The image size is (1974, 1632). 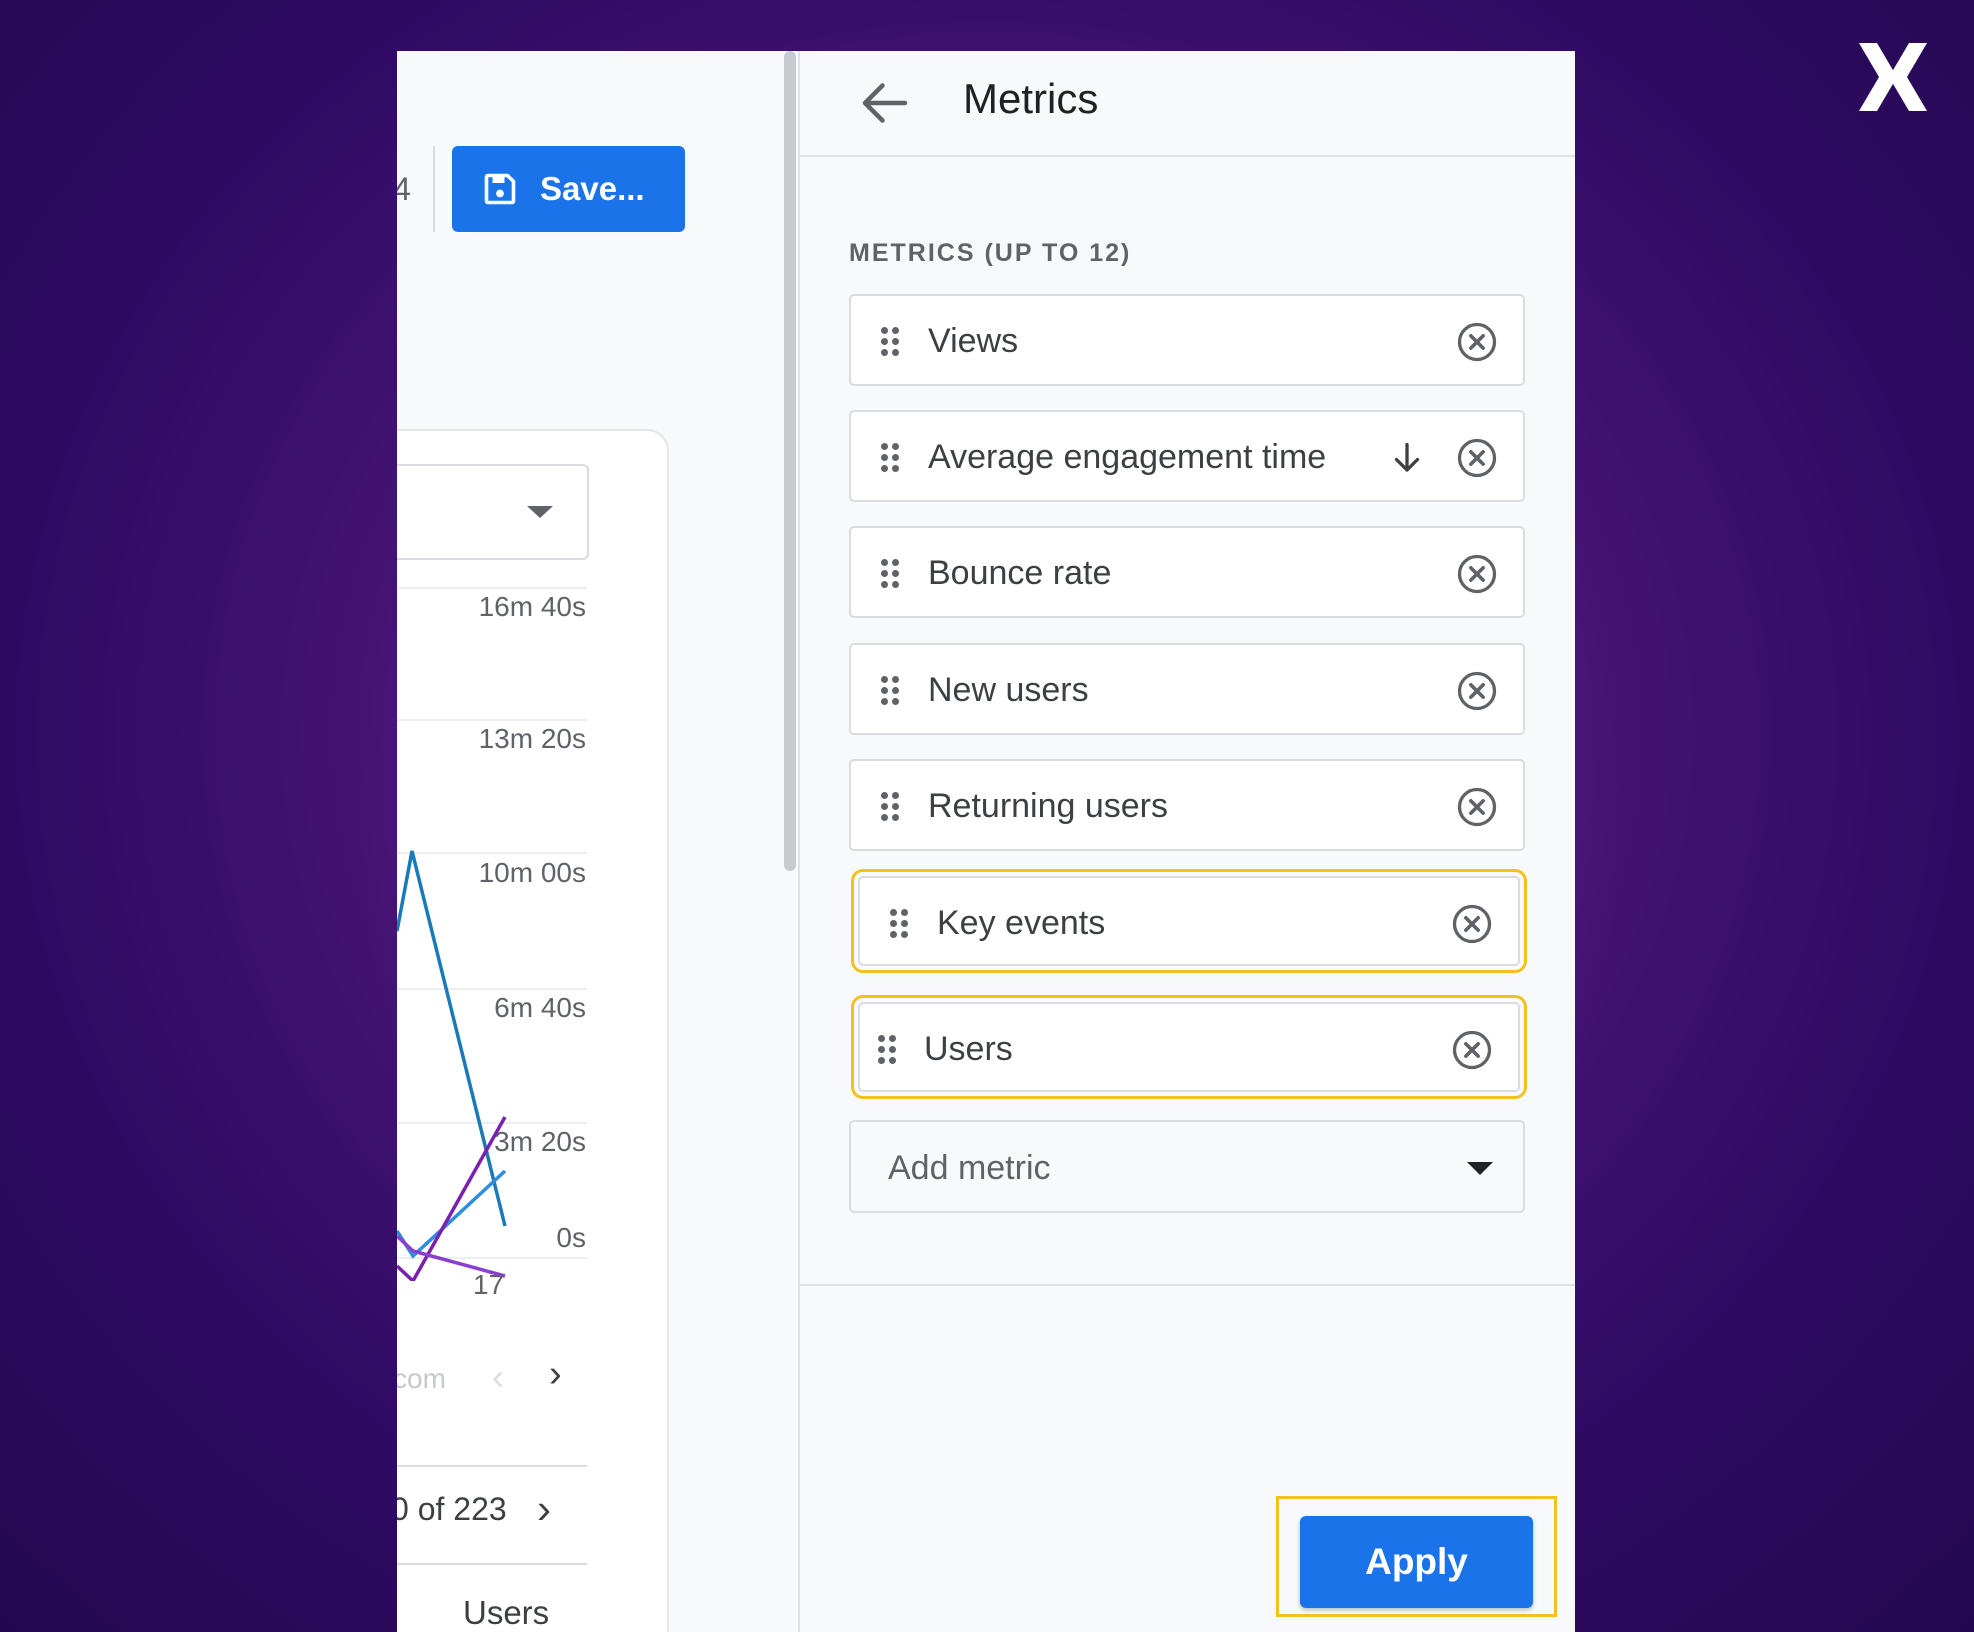 I want to click on metric-label: Average engagement time, so click(x=1127, y=457).